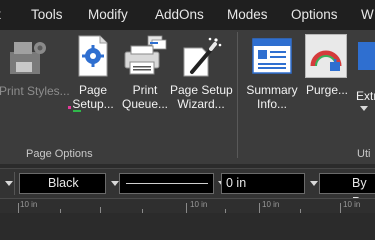  I want to click on ruler: 10 in 10 in 10 in 10 in, so click(187, 205).